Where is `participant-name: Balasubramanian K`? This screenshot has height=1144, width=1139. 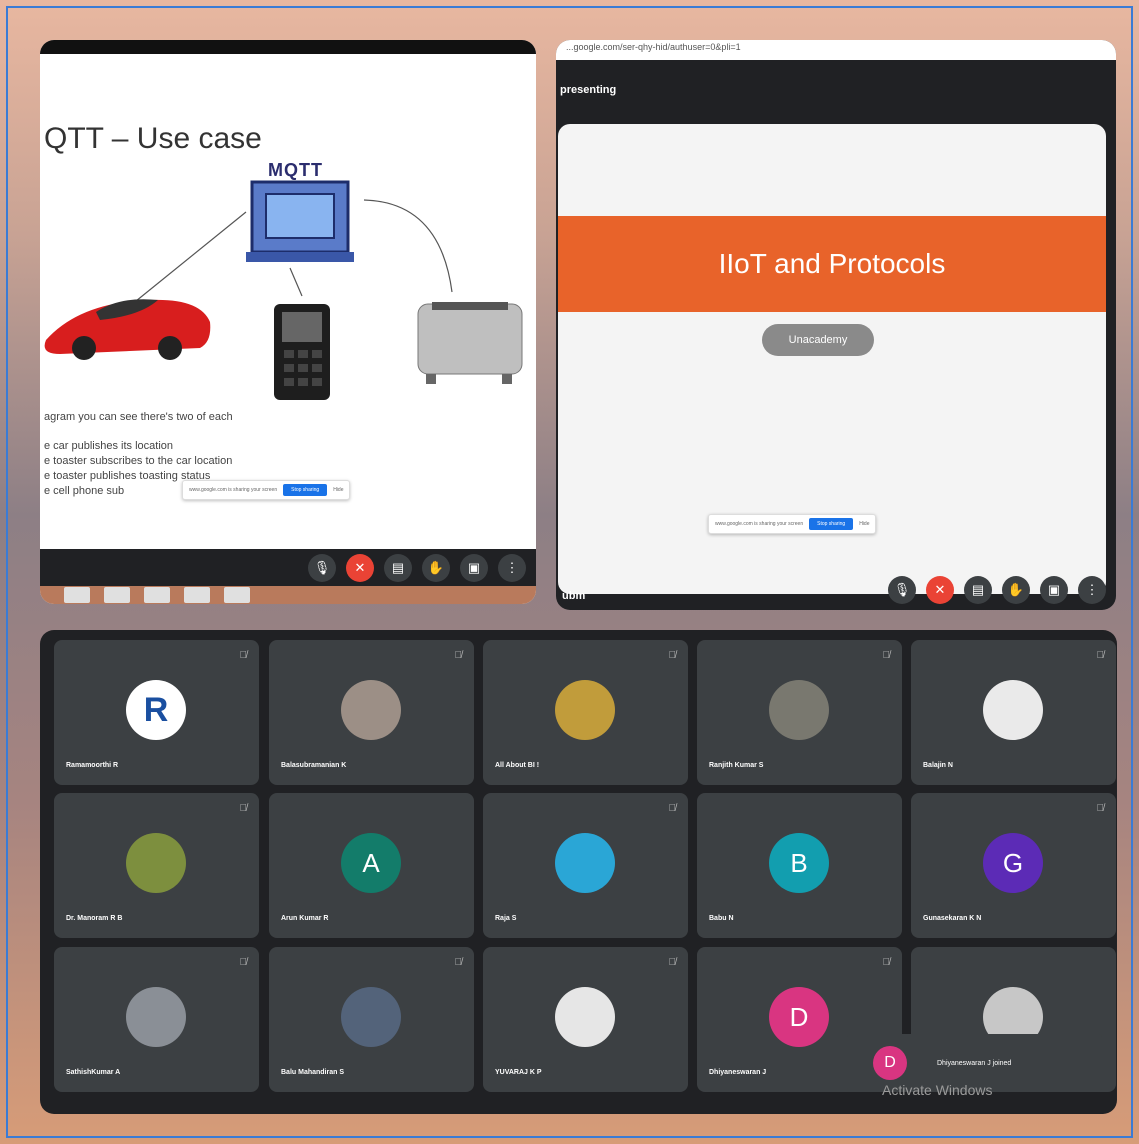 participant-name: Balasubramanian K is located at coordinates (314, 765).